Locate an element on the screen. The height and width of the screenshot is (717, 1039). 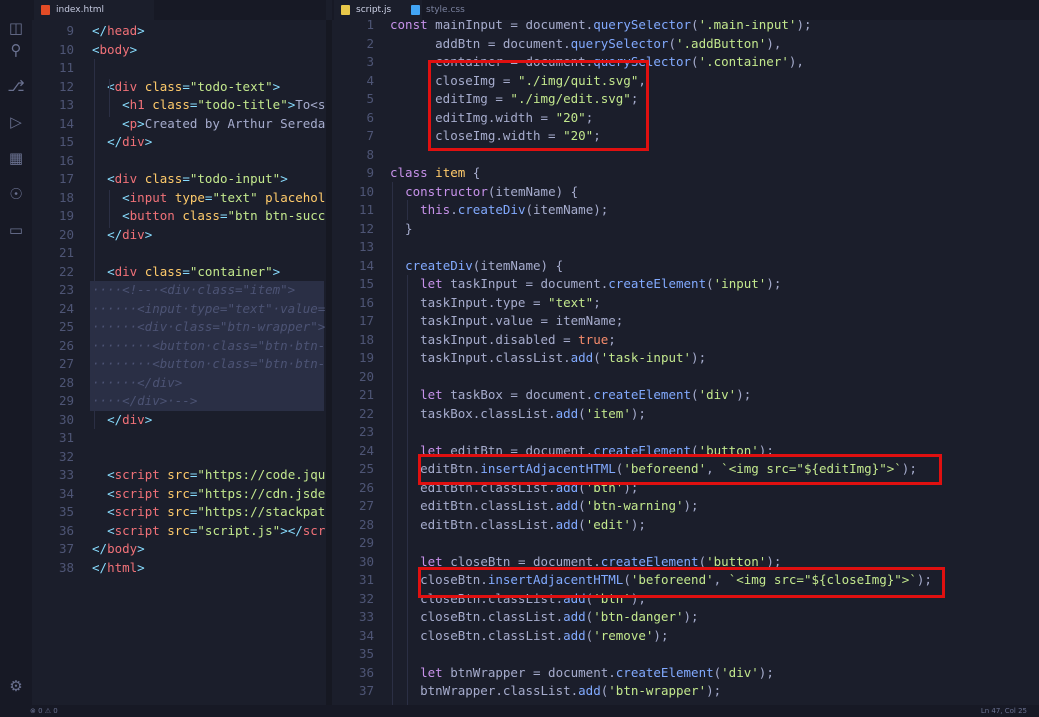
code-line: taskInput.type = "text"; is located at coordinates (495, 303).